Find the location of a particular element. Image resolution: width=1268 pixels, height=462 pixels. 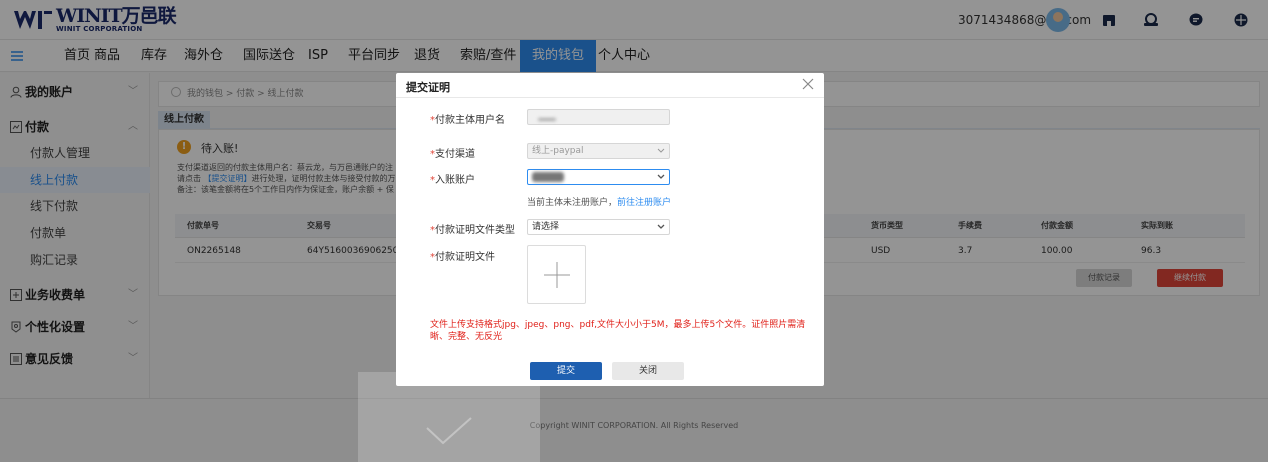

proof-type-label: *付款证明文件类型 is located at coordinates (472, 230).